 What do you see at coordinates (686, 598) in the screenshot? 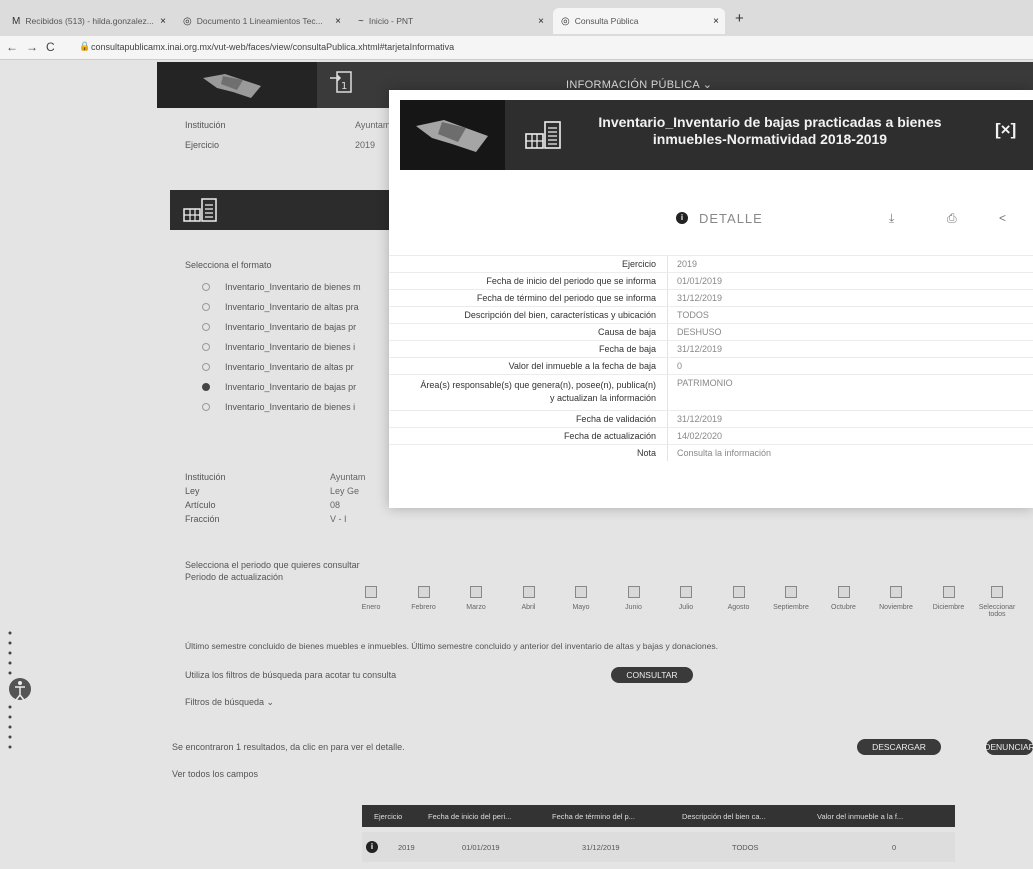
I see `month-checkbox: Julio` at bounding box center [686, 598].